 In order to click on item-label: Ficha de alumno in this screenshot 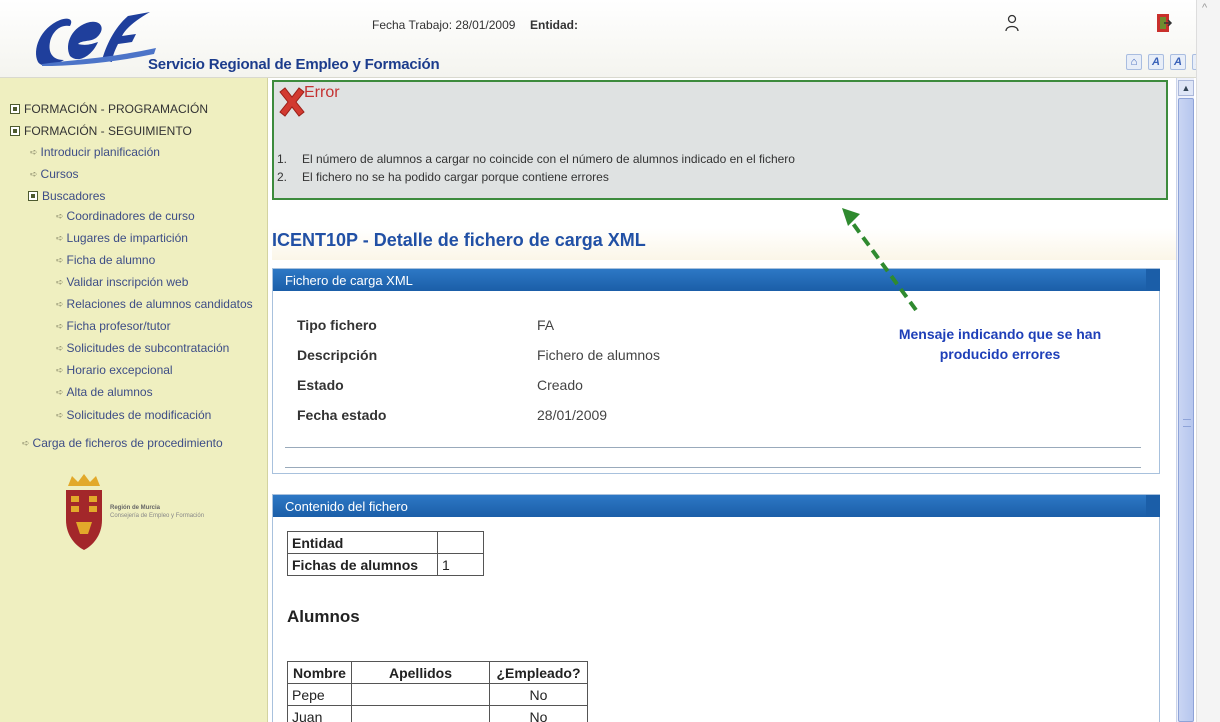, I will do `click(111, 260)`.